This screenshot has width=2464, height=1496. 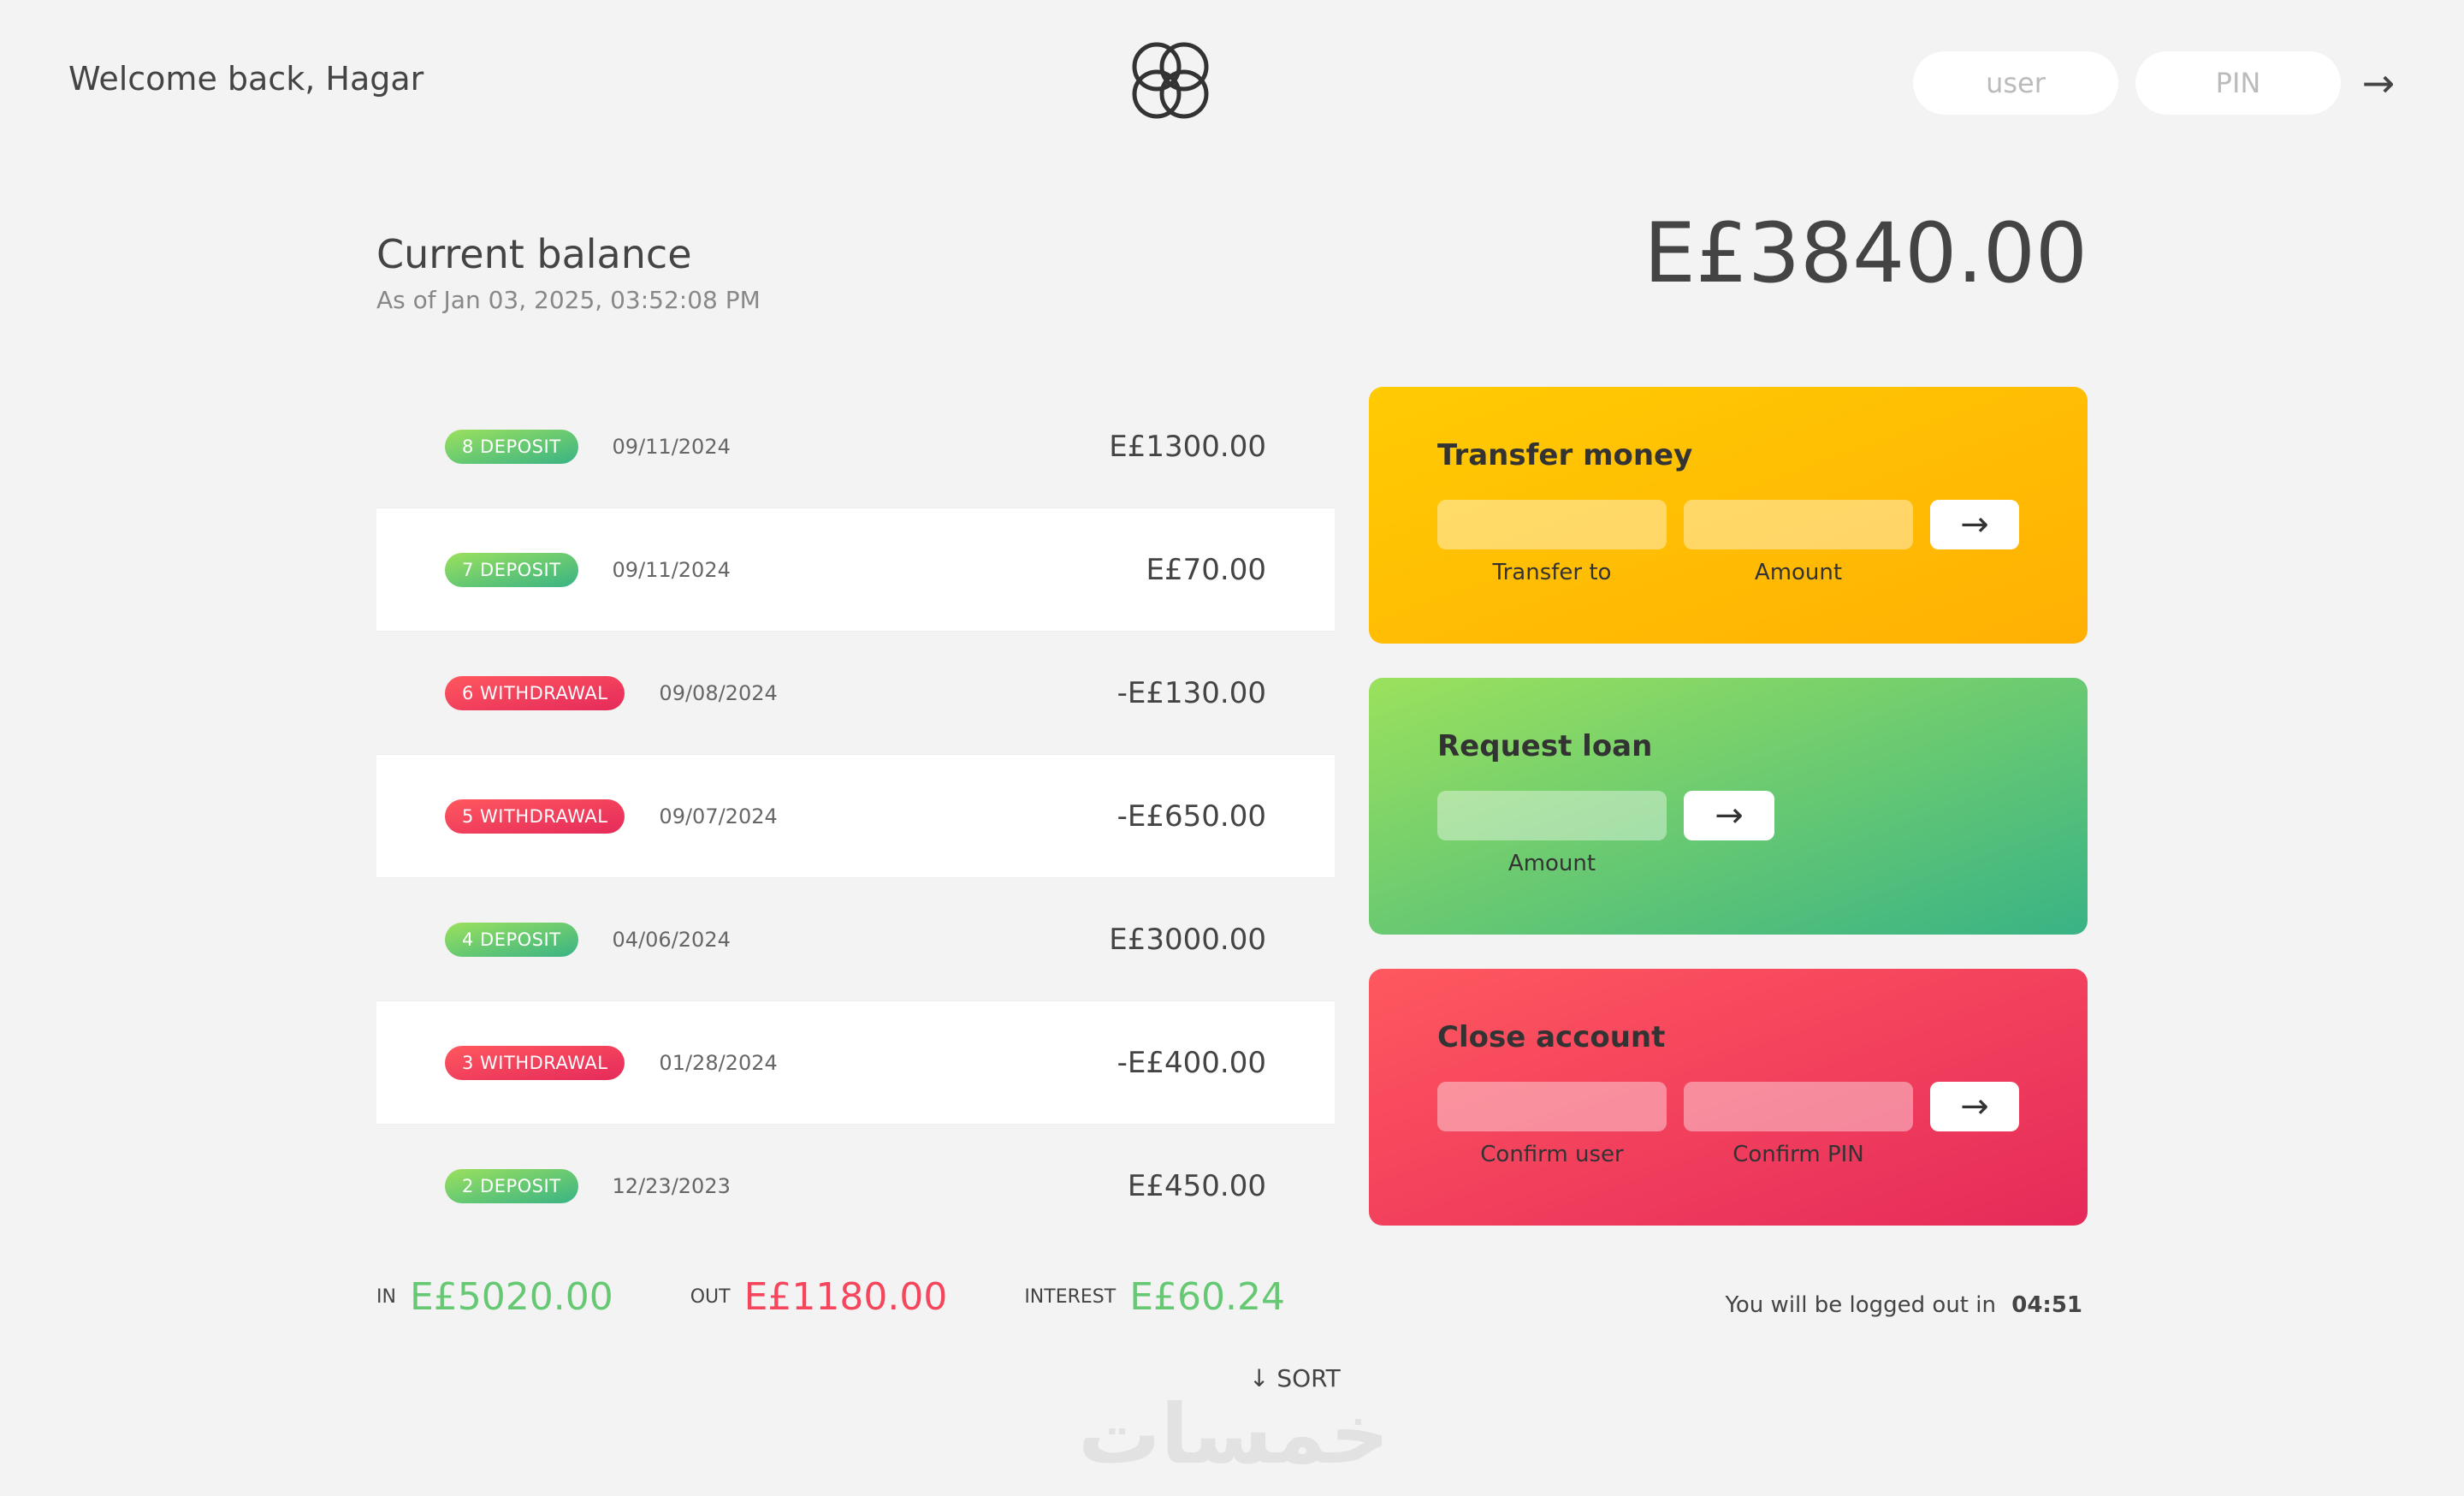 What do you see at coordinates (1187, 447) in the screenshot?
I see `movement-value: E£1300.00` at bounding box center [1187, 447].